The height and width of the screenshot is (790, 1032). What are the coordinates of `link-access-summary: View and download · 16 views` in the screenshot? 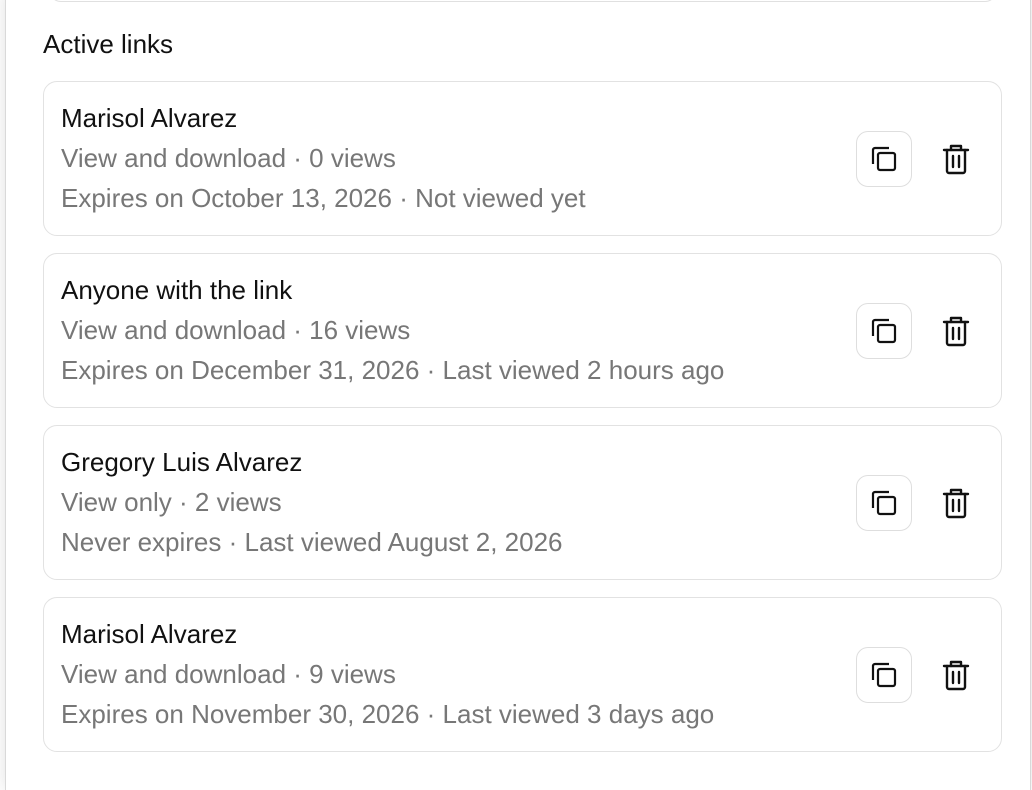 It's located at (236, 330).